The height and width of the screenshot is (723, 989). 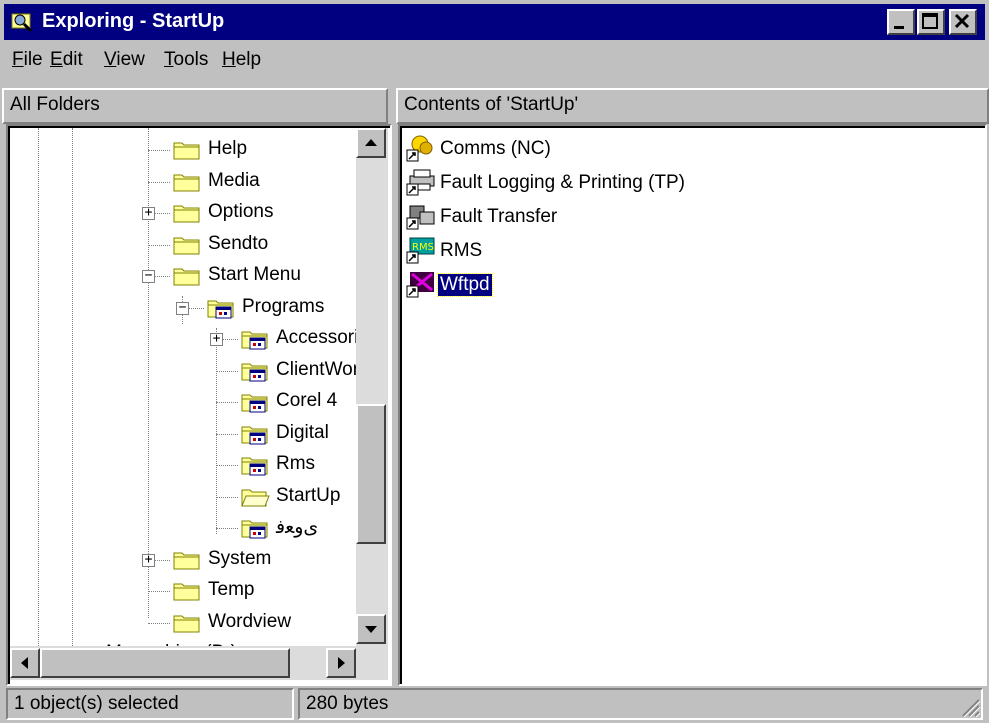 What do you see at coordinates (901, 22) in the screenshot?
I see `minimize-button` at bounding box center [901, 22].